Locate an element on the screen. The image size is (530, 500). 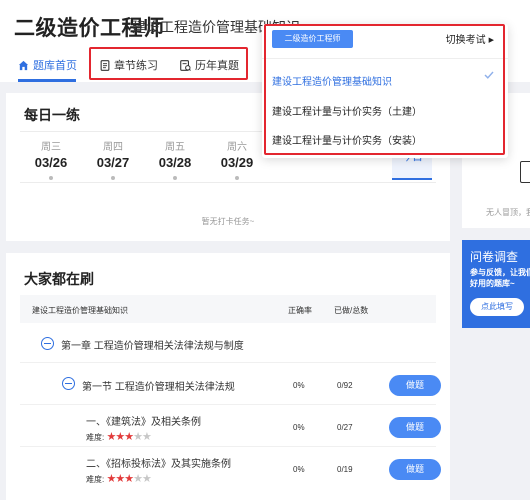
daily-practice-title: 每日一练 is located at coordinates (52, 115).